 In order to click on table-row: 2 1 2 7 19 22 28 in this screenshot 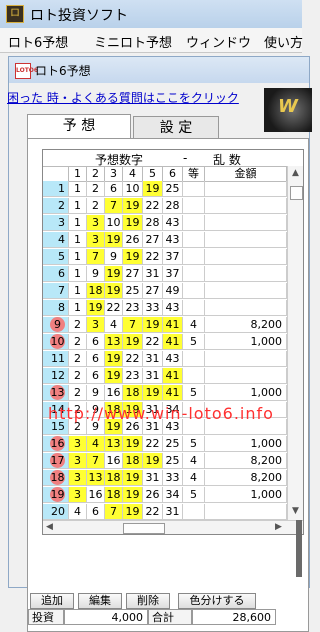, I will do `click(173, 206)`.